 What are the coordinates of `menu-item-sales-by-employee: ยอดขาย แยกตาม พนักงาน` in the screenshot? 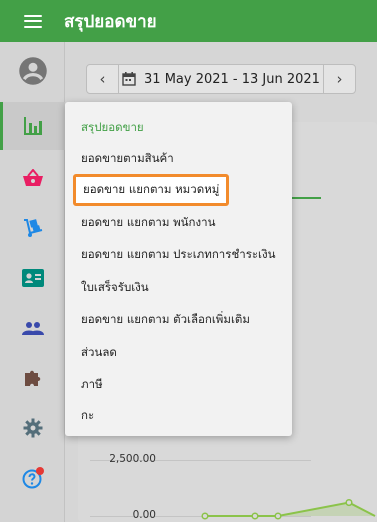 It's located at (148, 223).